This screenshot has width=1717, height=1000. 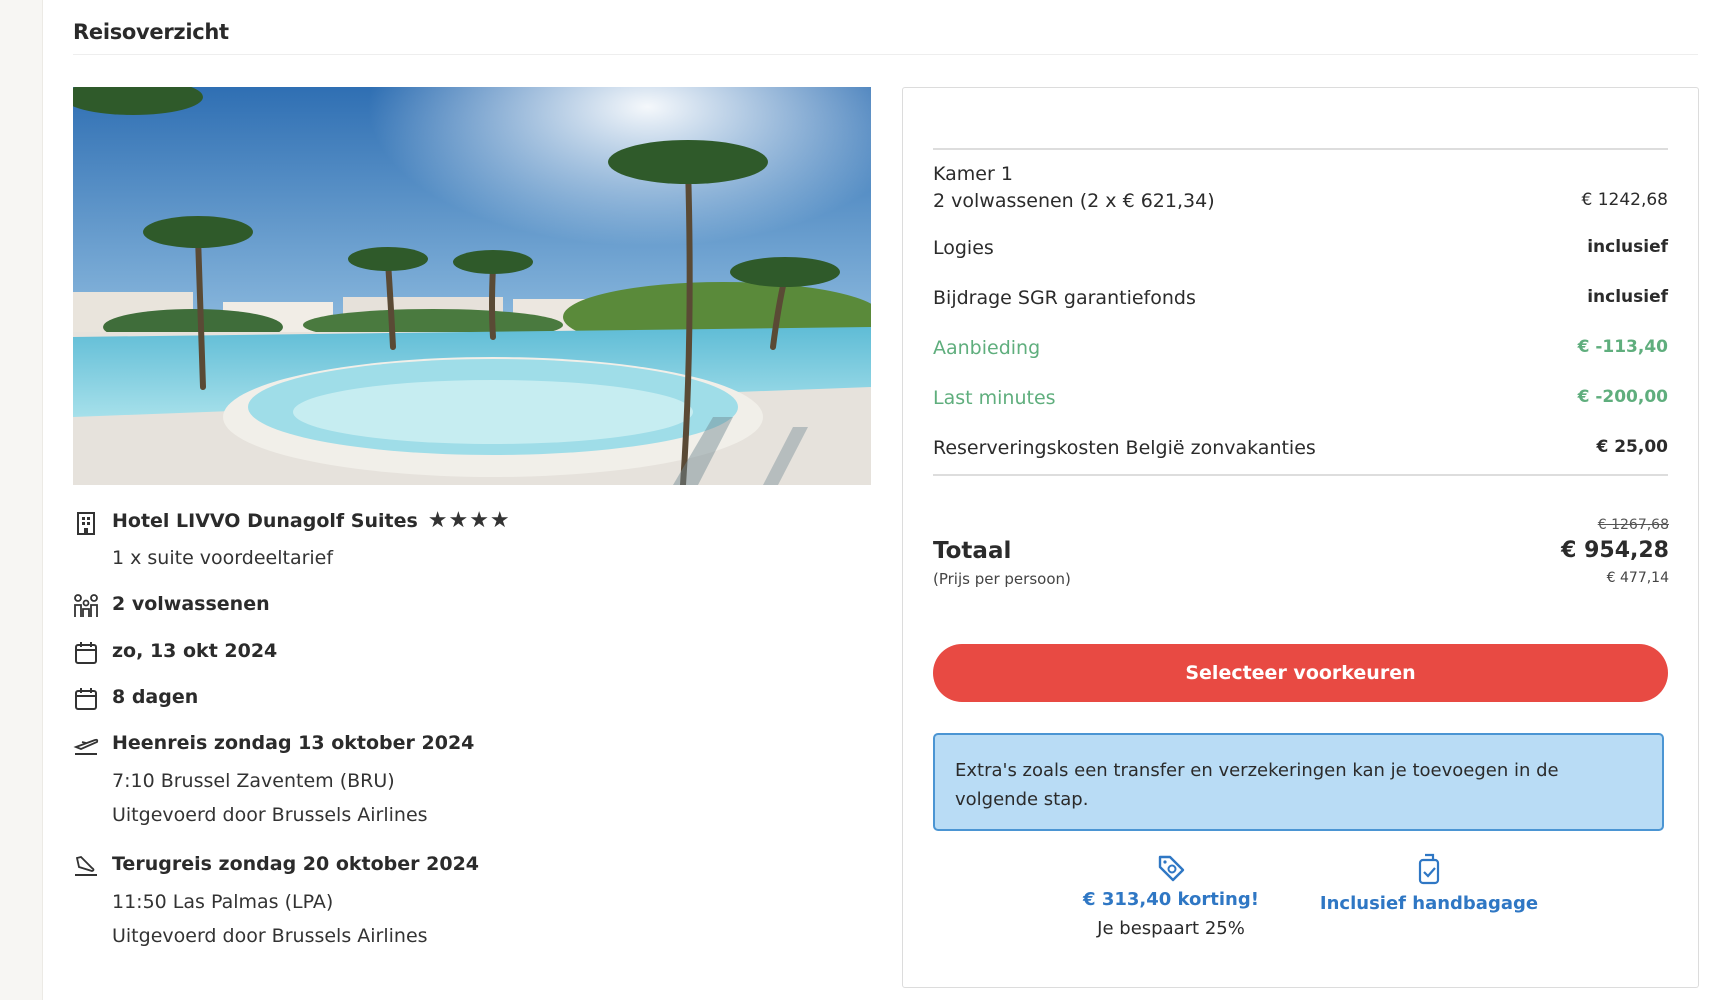 I want to click on date-row: zo, 13 okt 2024, so click(x=175, y=653).